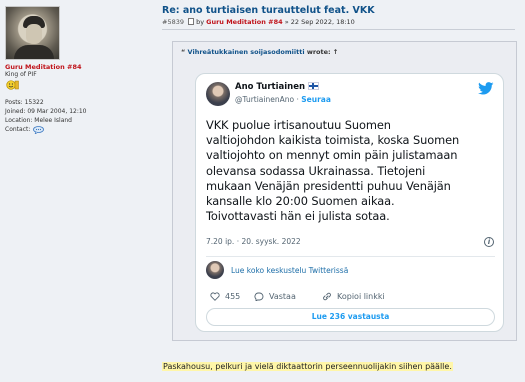  Describe the element at coordinates (200, 22) in the screenshot. I see `post-by: by` at that location.